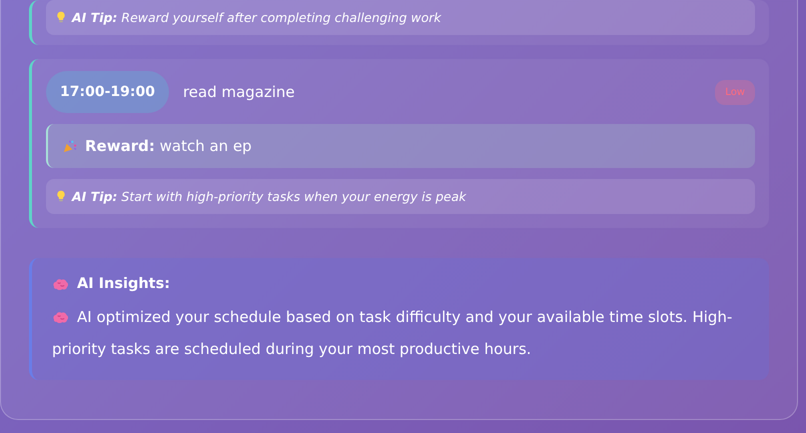 This screenshot has width=806, height=433. I want to click on priority-tag: Low, so click(735, 92).